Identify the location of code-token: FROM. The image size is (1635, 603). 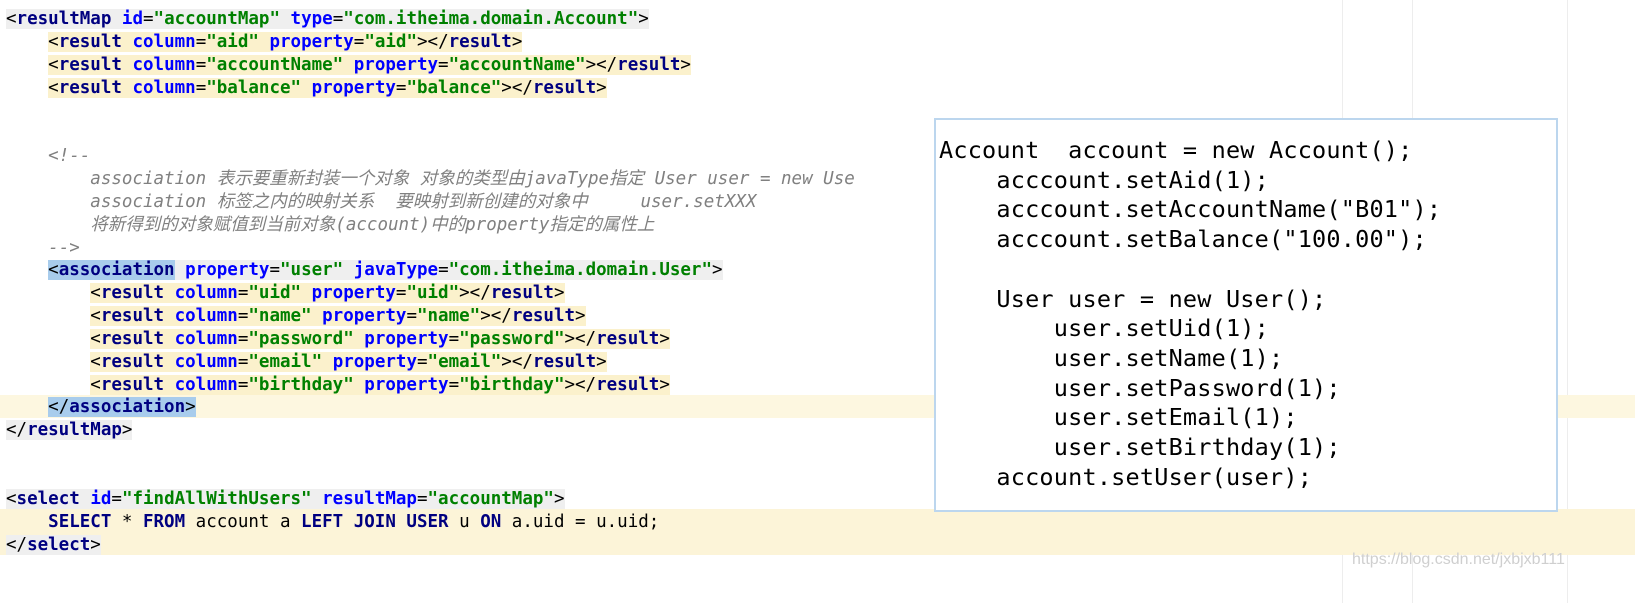
(164, 521).